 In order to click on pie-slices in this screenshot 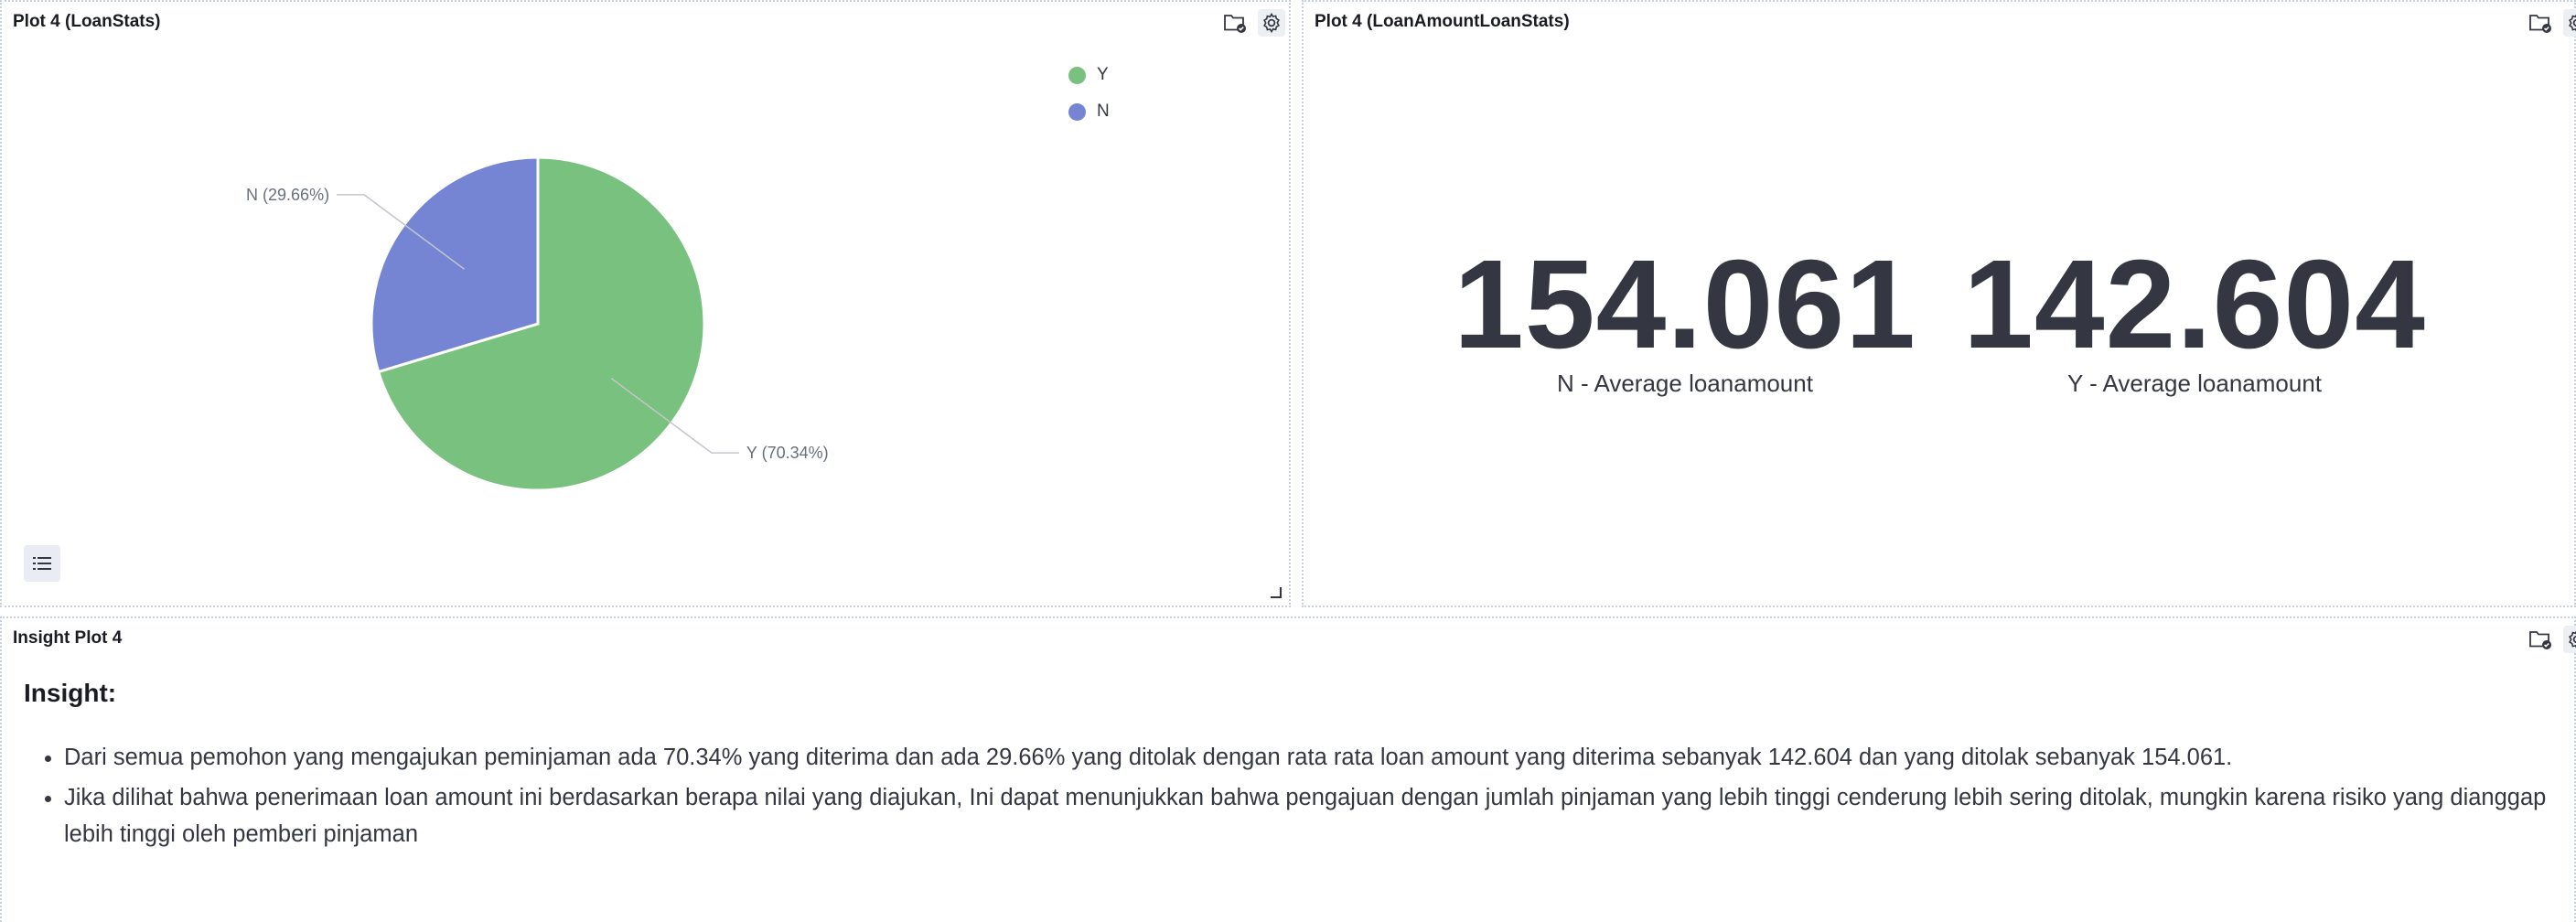, I will do `click(538, 323)`.